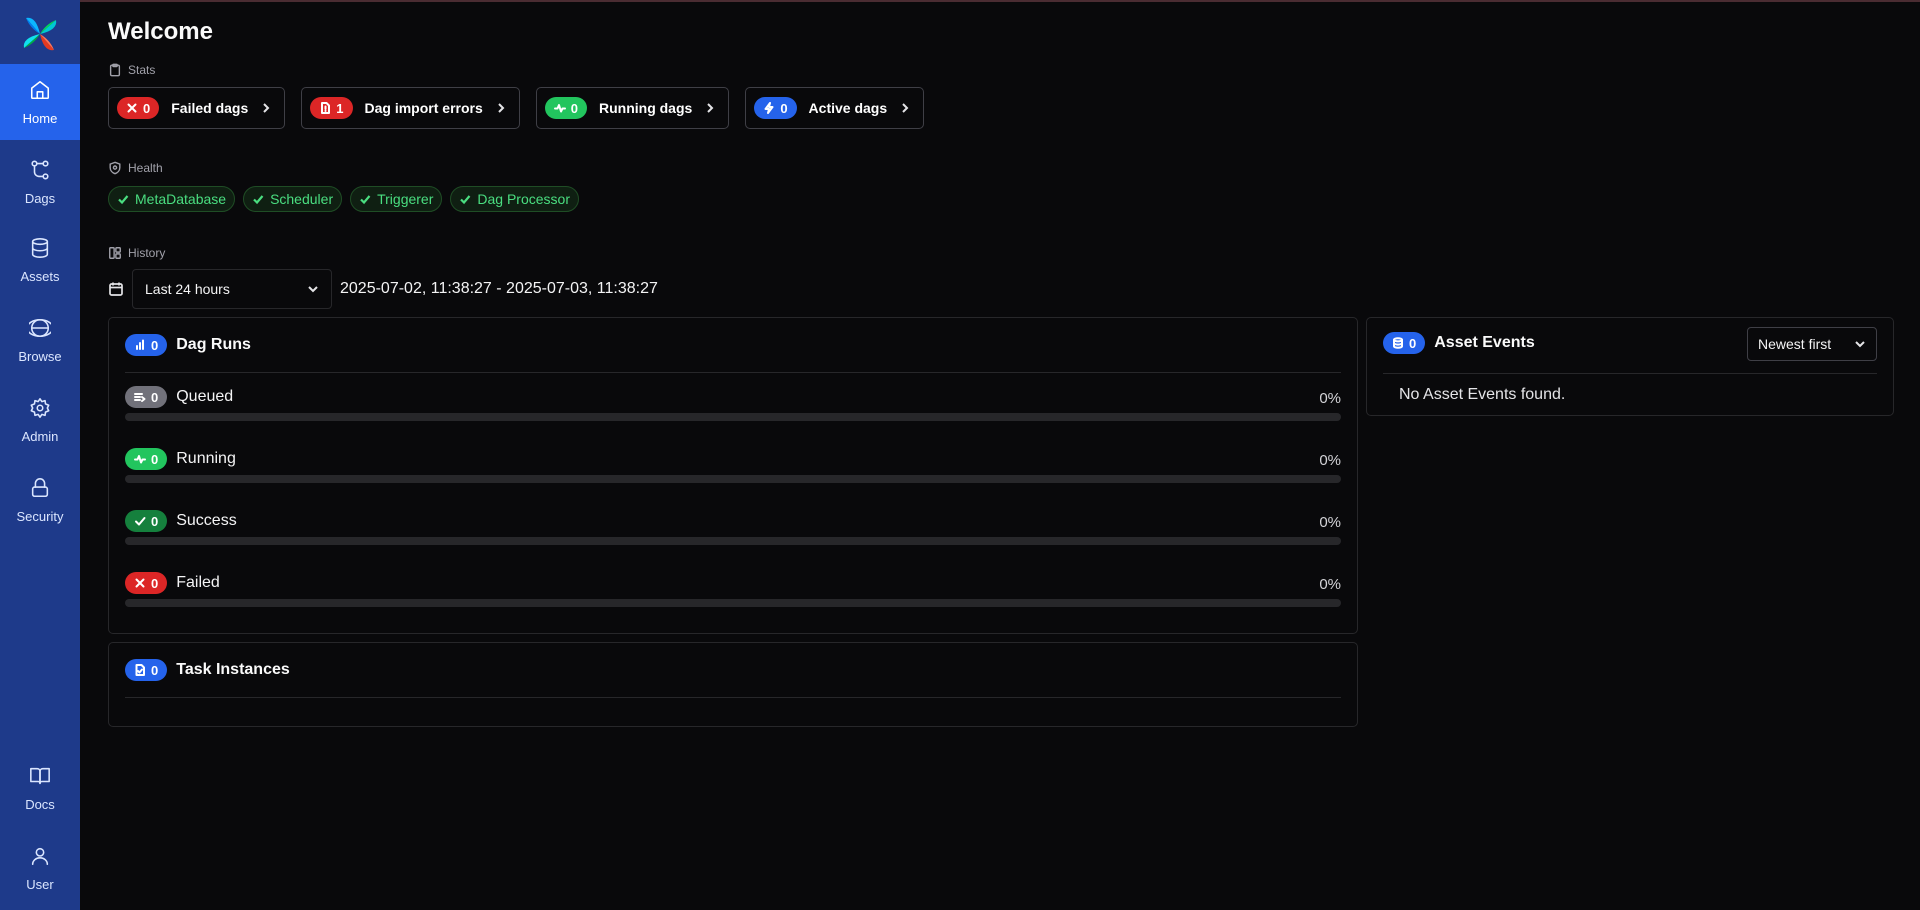  I want to click on health-section-label: Health, so click(135, 168).